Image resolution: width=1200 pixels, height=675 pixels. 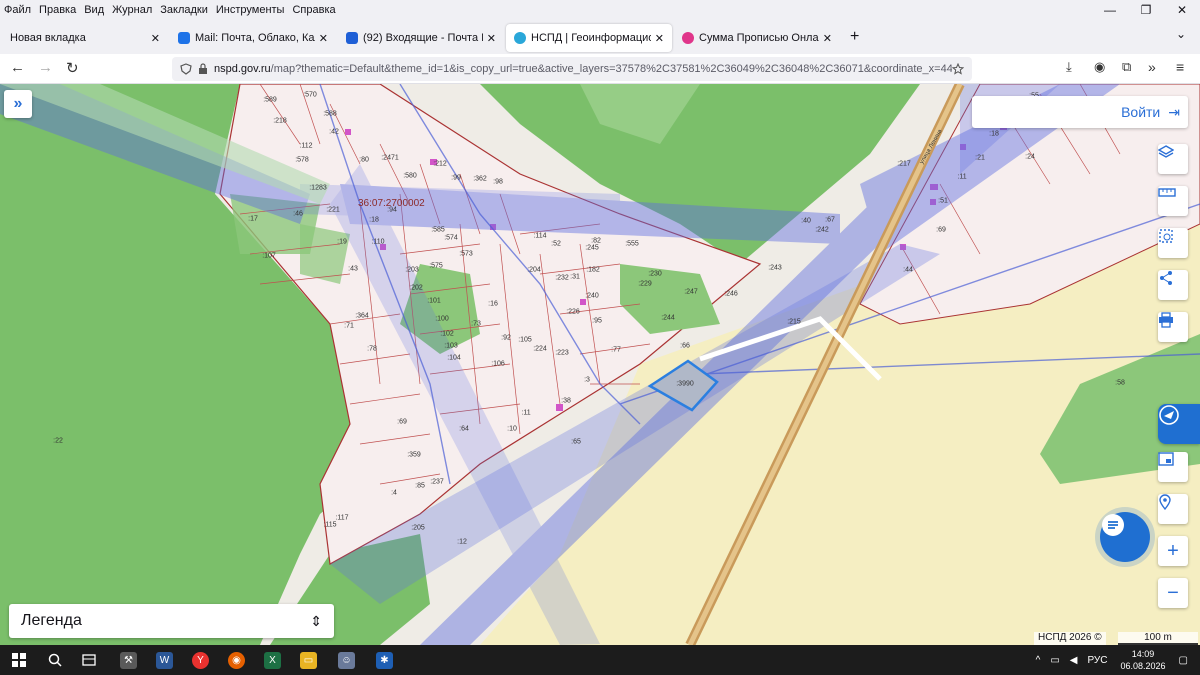 I want to click on plot-label: :203, so click(x=412, y=270).